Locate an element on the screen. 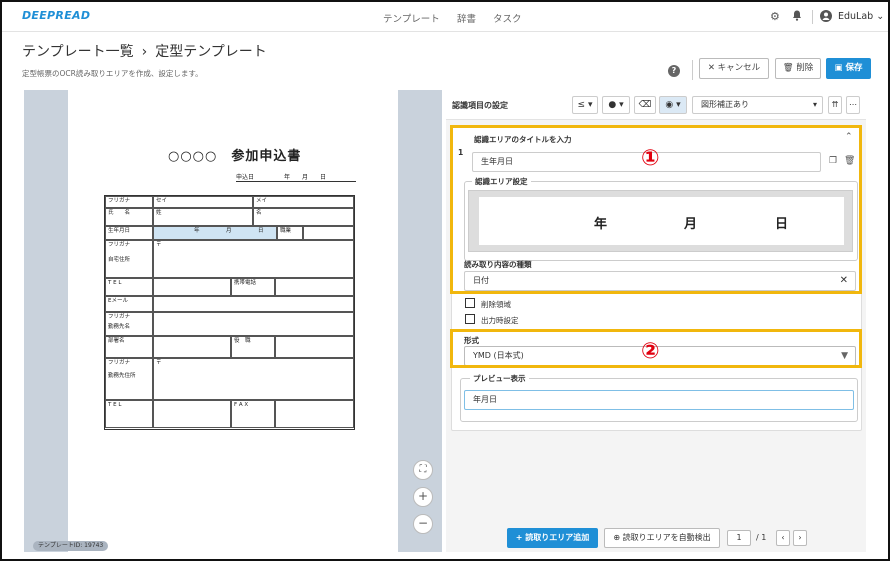  floppy-disk-icon: ▣ is located at coordinates (840, 68).